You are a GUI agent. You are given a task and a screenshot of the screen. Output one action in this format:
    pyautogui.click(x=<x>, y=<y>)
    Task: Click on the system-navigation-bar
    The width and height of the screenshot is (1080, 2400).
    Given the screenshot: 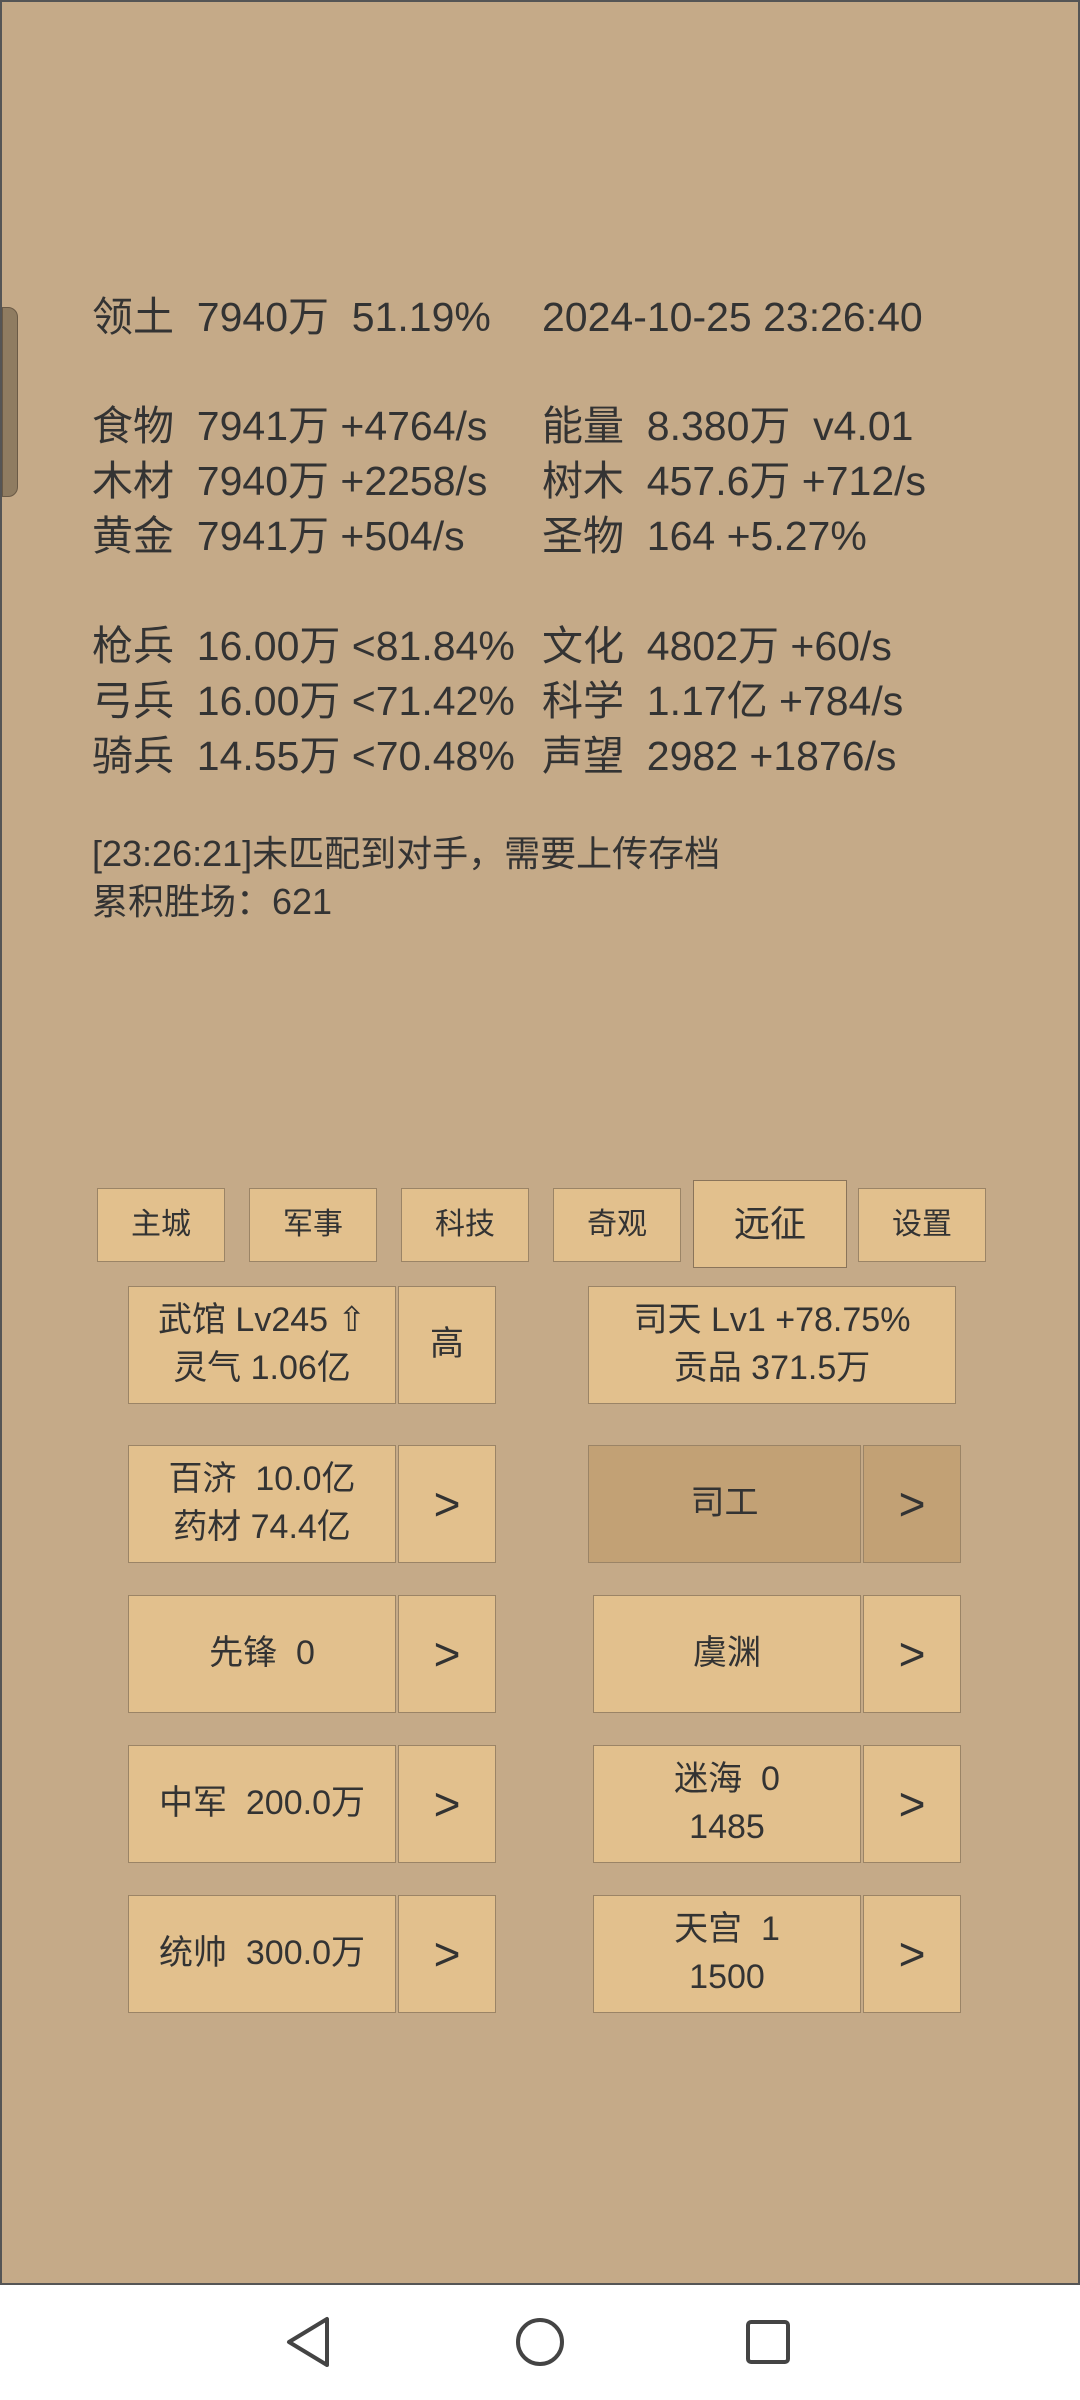 What is the action you would take?
    pyautogui.click(x=540, y=2342)
    